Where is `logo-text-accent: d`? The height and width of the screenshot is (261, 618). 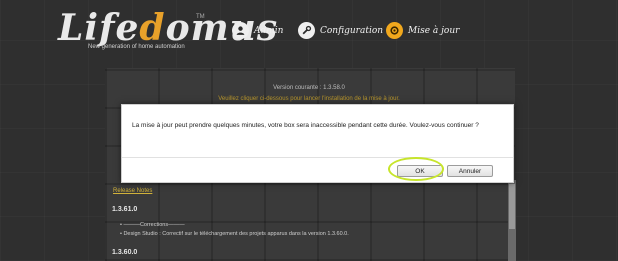
logo-text-accent: d is located at coordinates (152, 28).